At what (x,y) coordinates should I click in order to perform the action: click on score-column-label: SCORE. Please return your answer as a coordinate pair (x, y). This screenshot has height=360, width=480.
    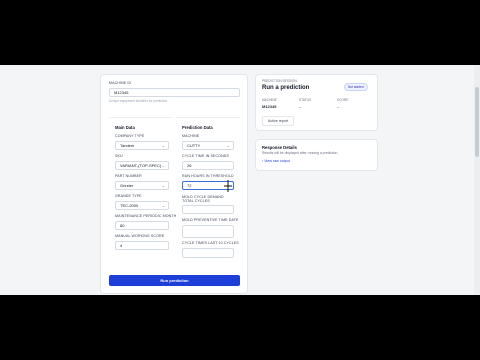
    Looking at the image, I should click on (343, 100).